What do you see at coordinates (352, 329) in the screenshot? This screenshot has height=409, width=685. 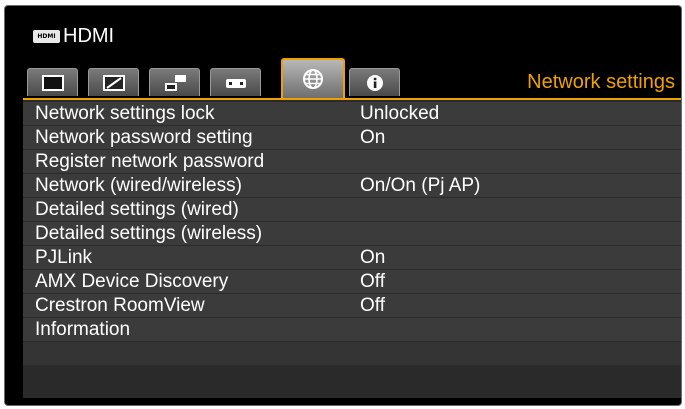 I see `menu-row-information: Information` at bounding box center [352, 329].